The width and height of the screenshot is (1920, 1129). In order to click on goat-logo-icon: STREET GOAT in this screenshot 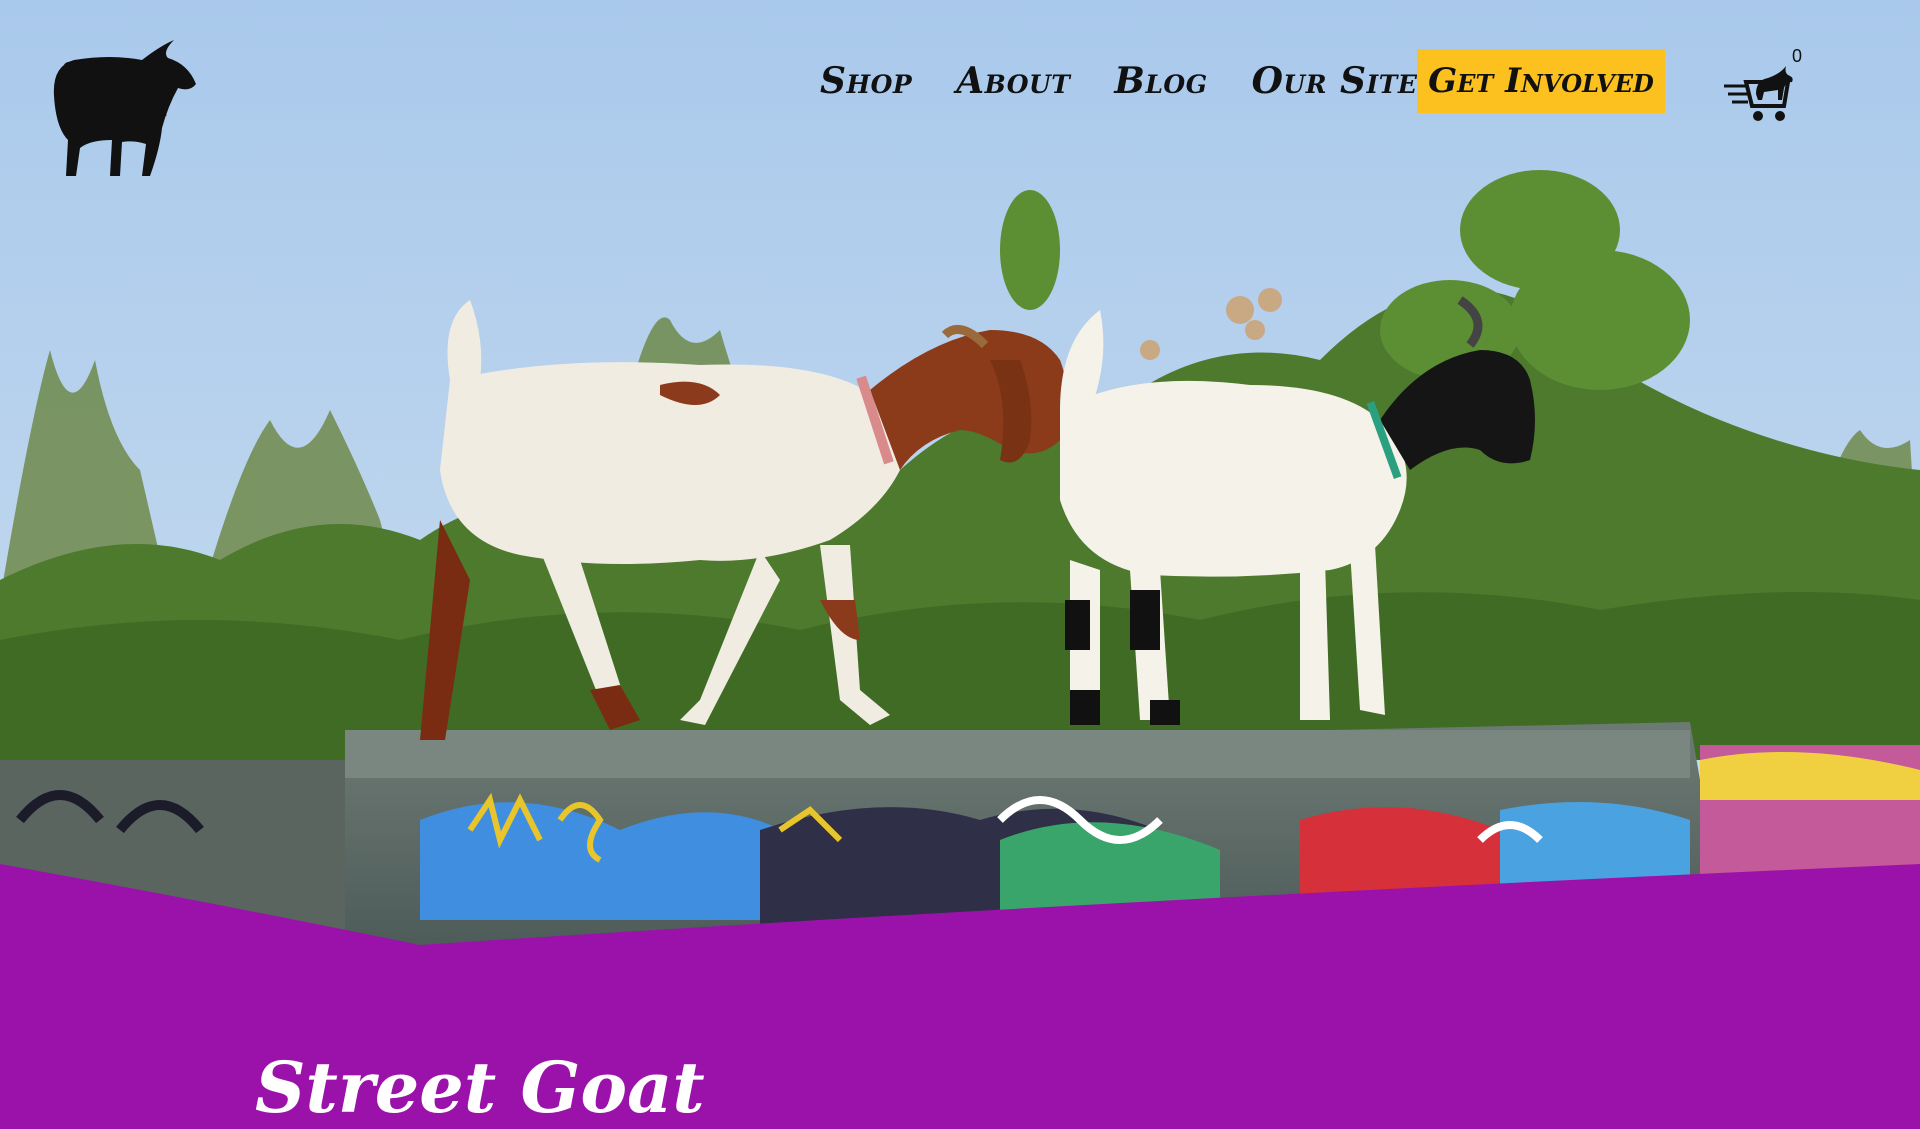, I will do `click(125, 108)`.